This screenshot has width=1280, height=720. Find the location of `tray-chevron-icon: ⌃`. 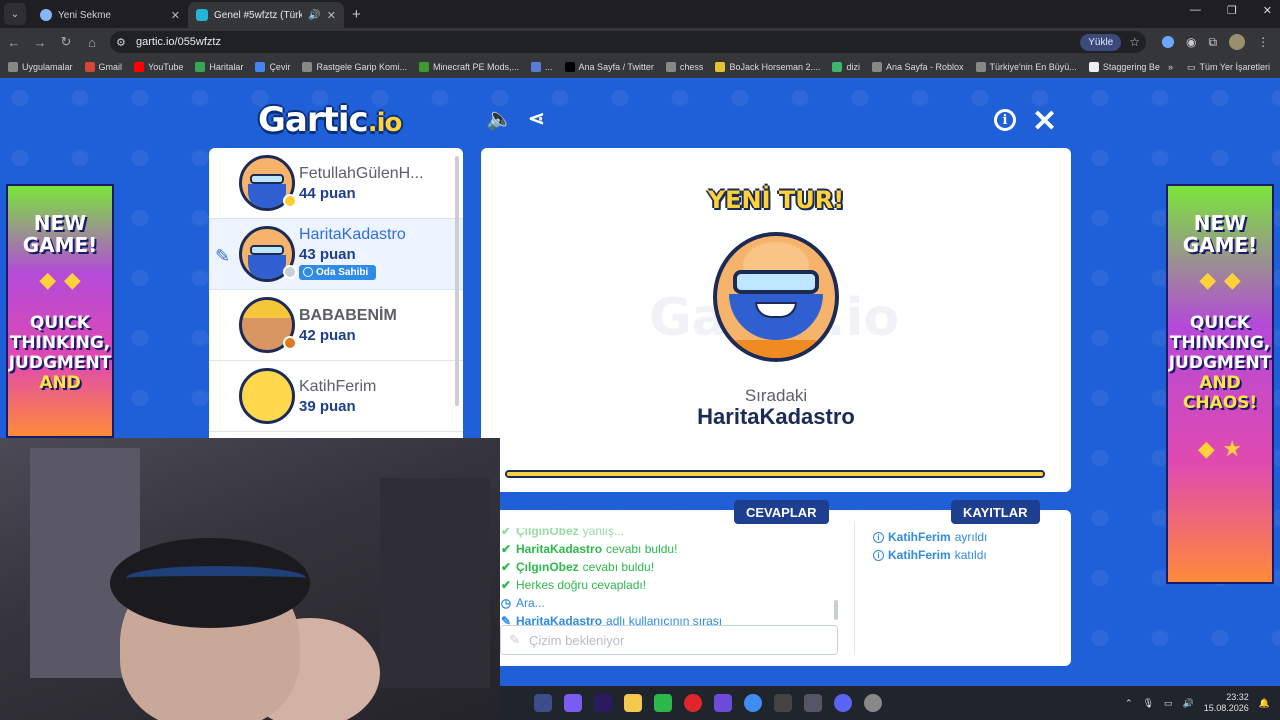

tray-chevron-icon: ⌃ is located at coordinates (1129, 703).